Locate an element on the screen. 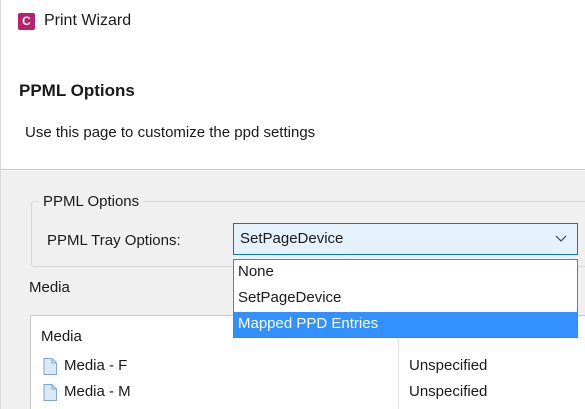  tray-options-dropdown-list: None SetPageDevice Mapped PPD Entries is located at coordinates (405, 298).